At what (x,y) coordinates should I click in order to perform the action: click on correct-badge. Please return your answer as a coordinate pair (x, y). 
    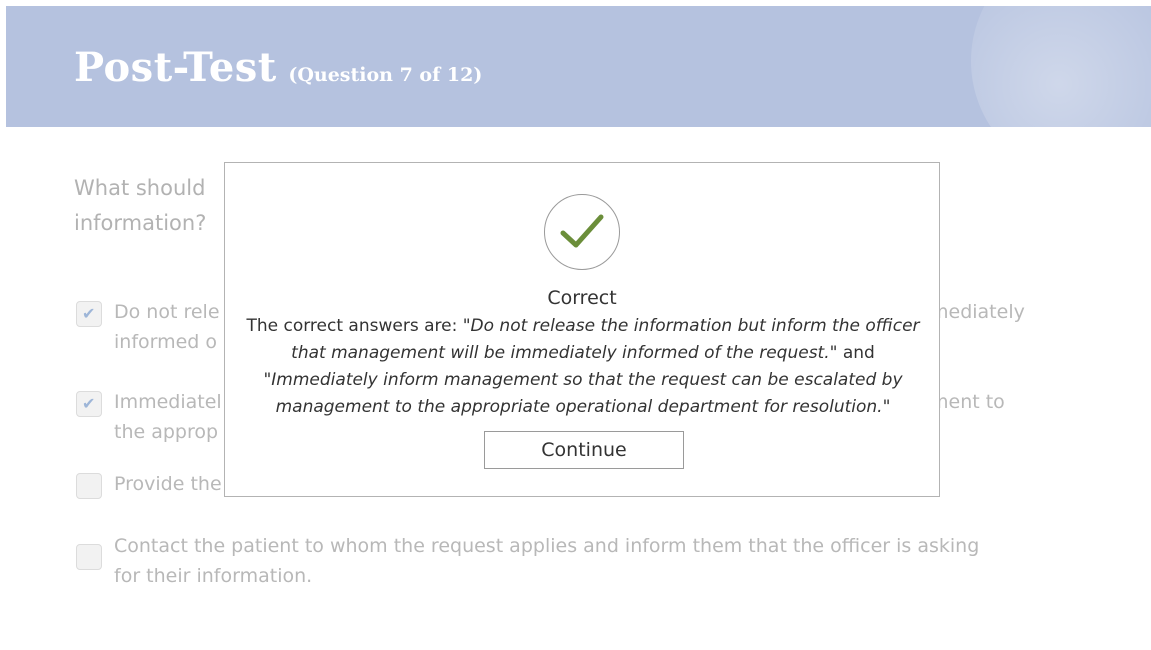
    Looking at the image, I should click on (582, 232).